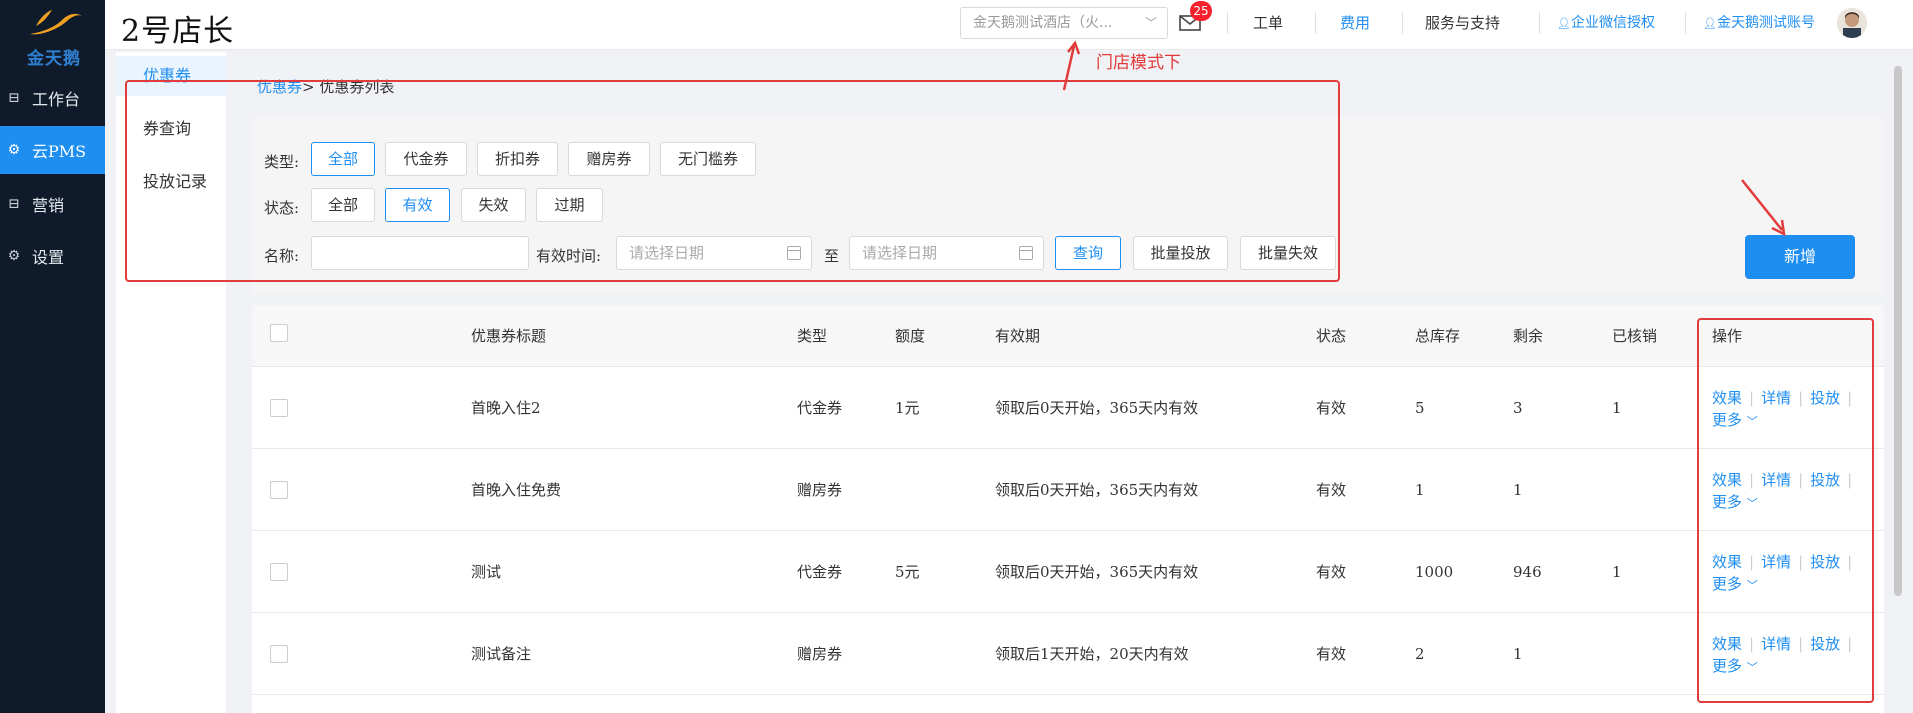  Describe the element at coordinates (1018, 336) in the screenshot. I see `column-header: 有效期` at that location.